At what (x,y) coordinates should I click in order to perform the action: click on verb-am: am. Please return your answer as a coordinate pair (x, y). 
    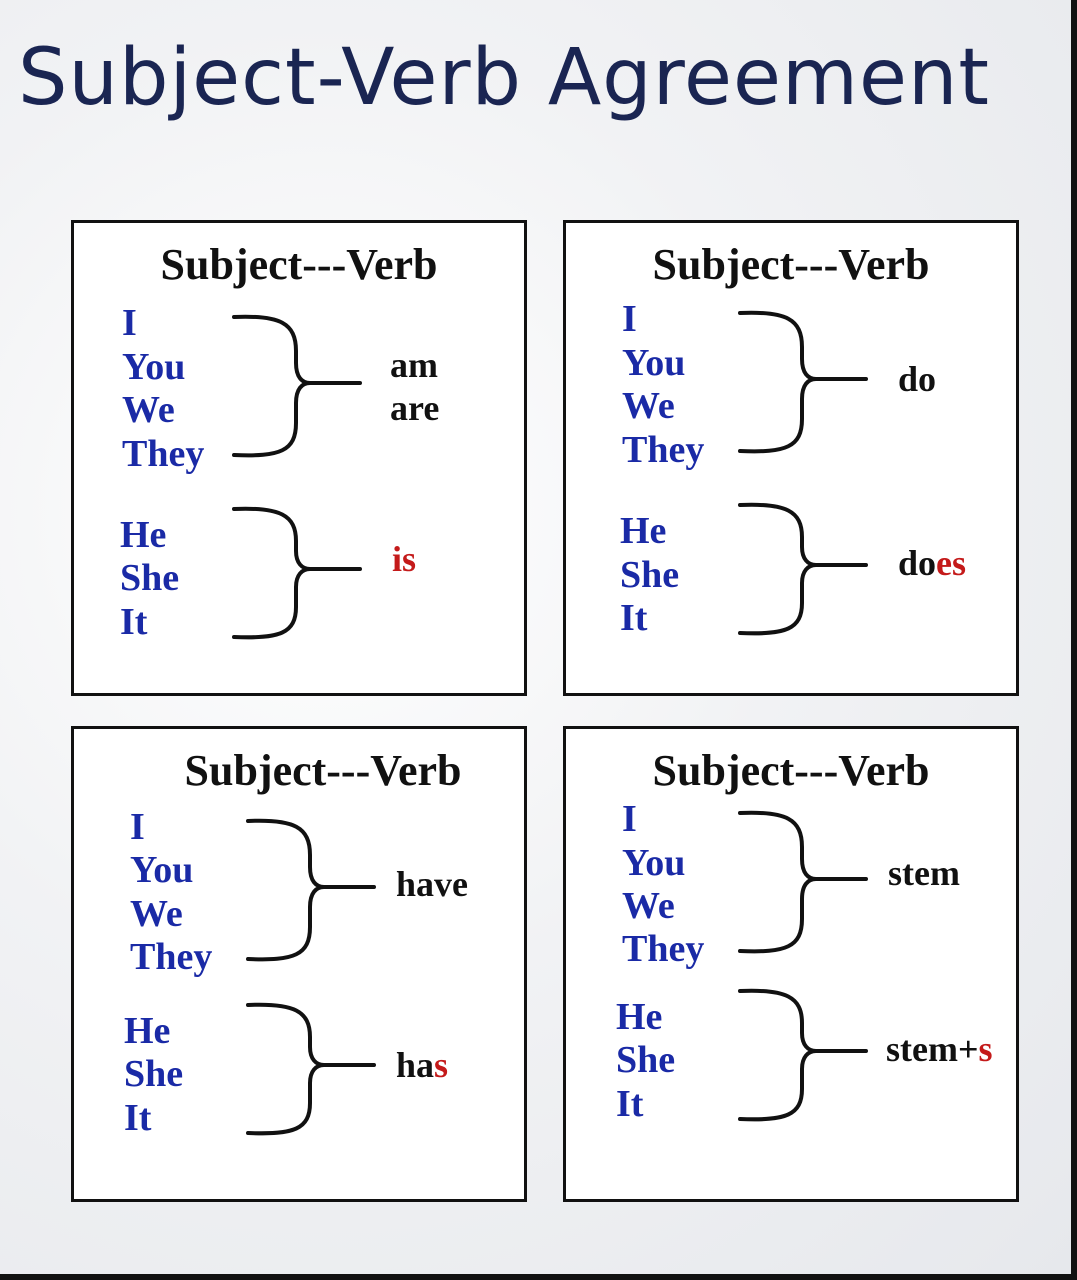
    Looking at the image, I should click on (414, 365).